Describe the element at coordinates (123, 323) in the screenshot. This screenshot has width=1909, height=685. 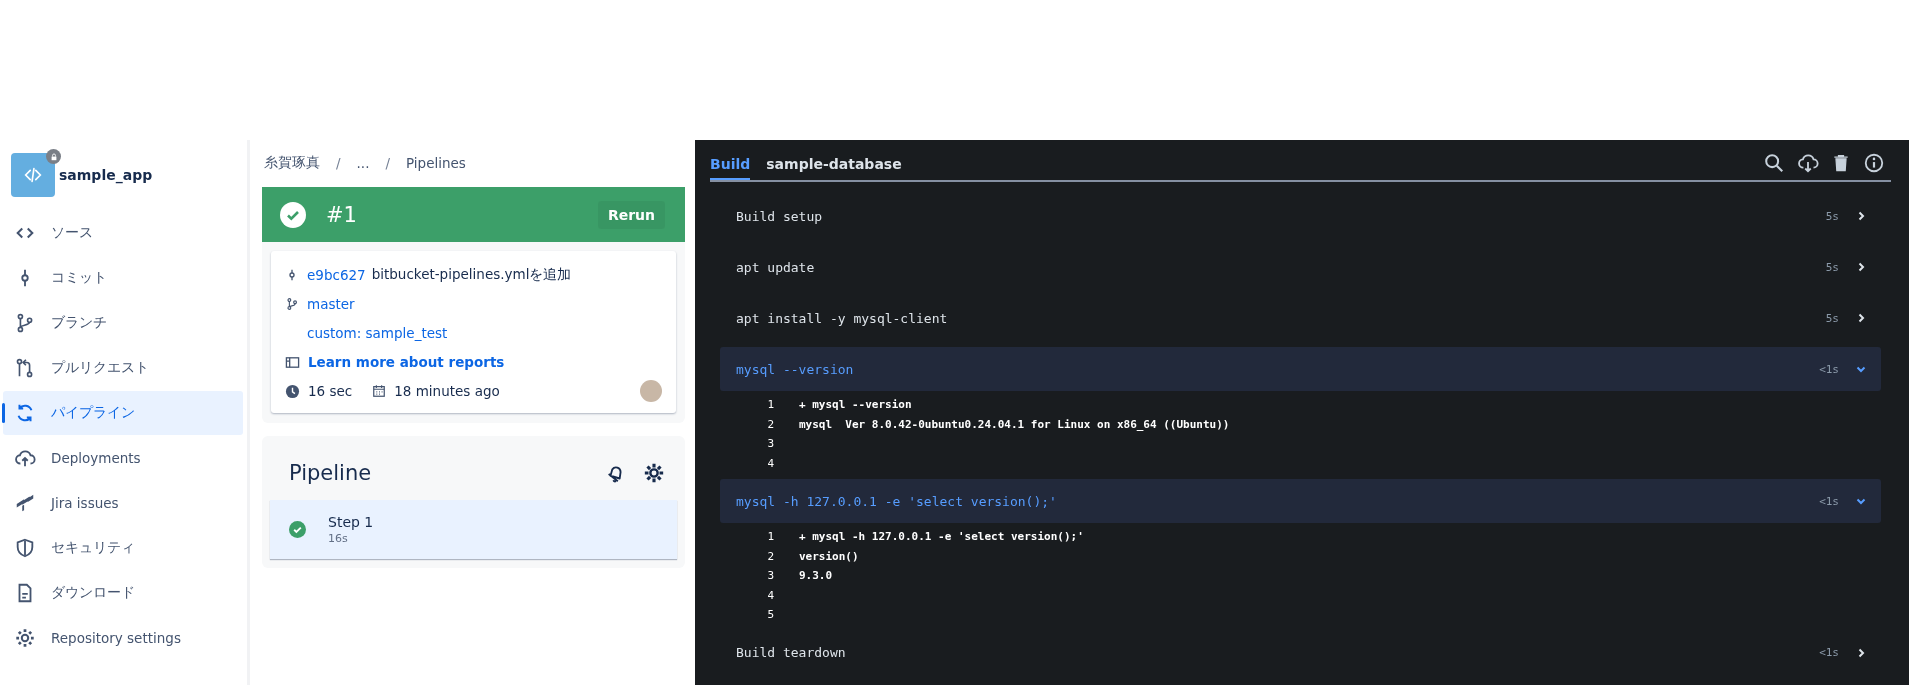
I see `sidebar-item: ブランチ` at that location.